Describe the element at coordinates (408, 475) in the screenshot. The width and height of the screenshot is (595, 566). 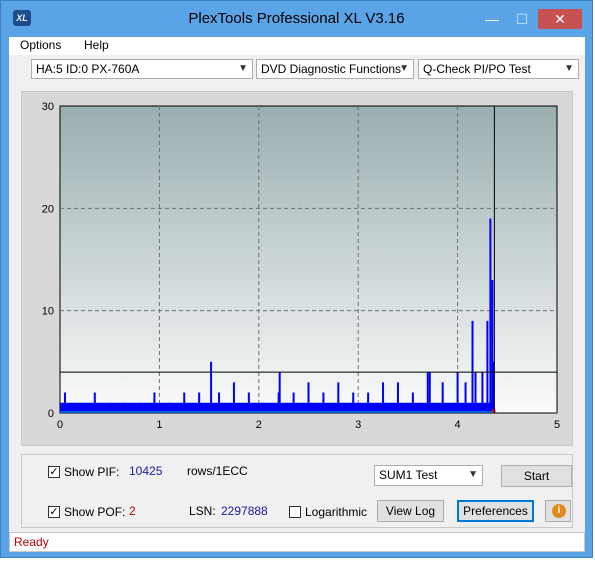
I see `sum-test-select-value: SUM1 Test` at that location.